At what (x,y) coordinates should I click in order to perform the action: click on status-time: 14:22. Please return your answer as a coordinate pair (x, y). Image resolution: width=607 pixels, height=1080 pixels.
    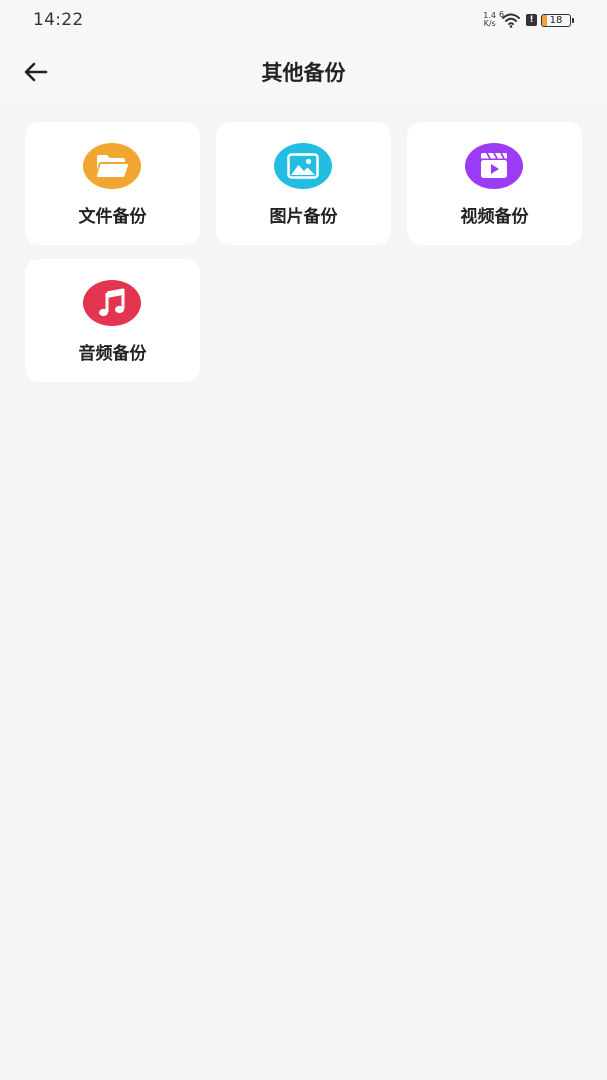
    Looking at the image, I should click on (58, 20).